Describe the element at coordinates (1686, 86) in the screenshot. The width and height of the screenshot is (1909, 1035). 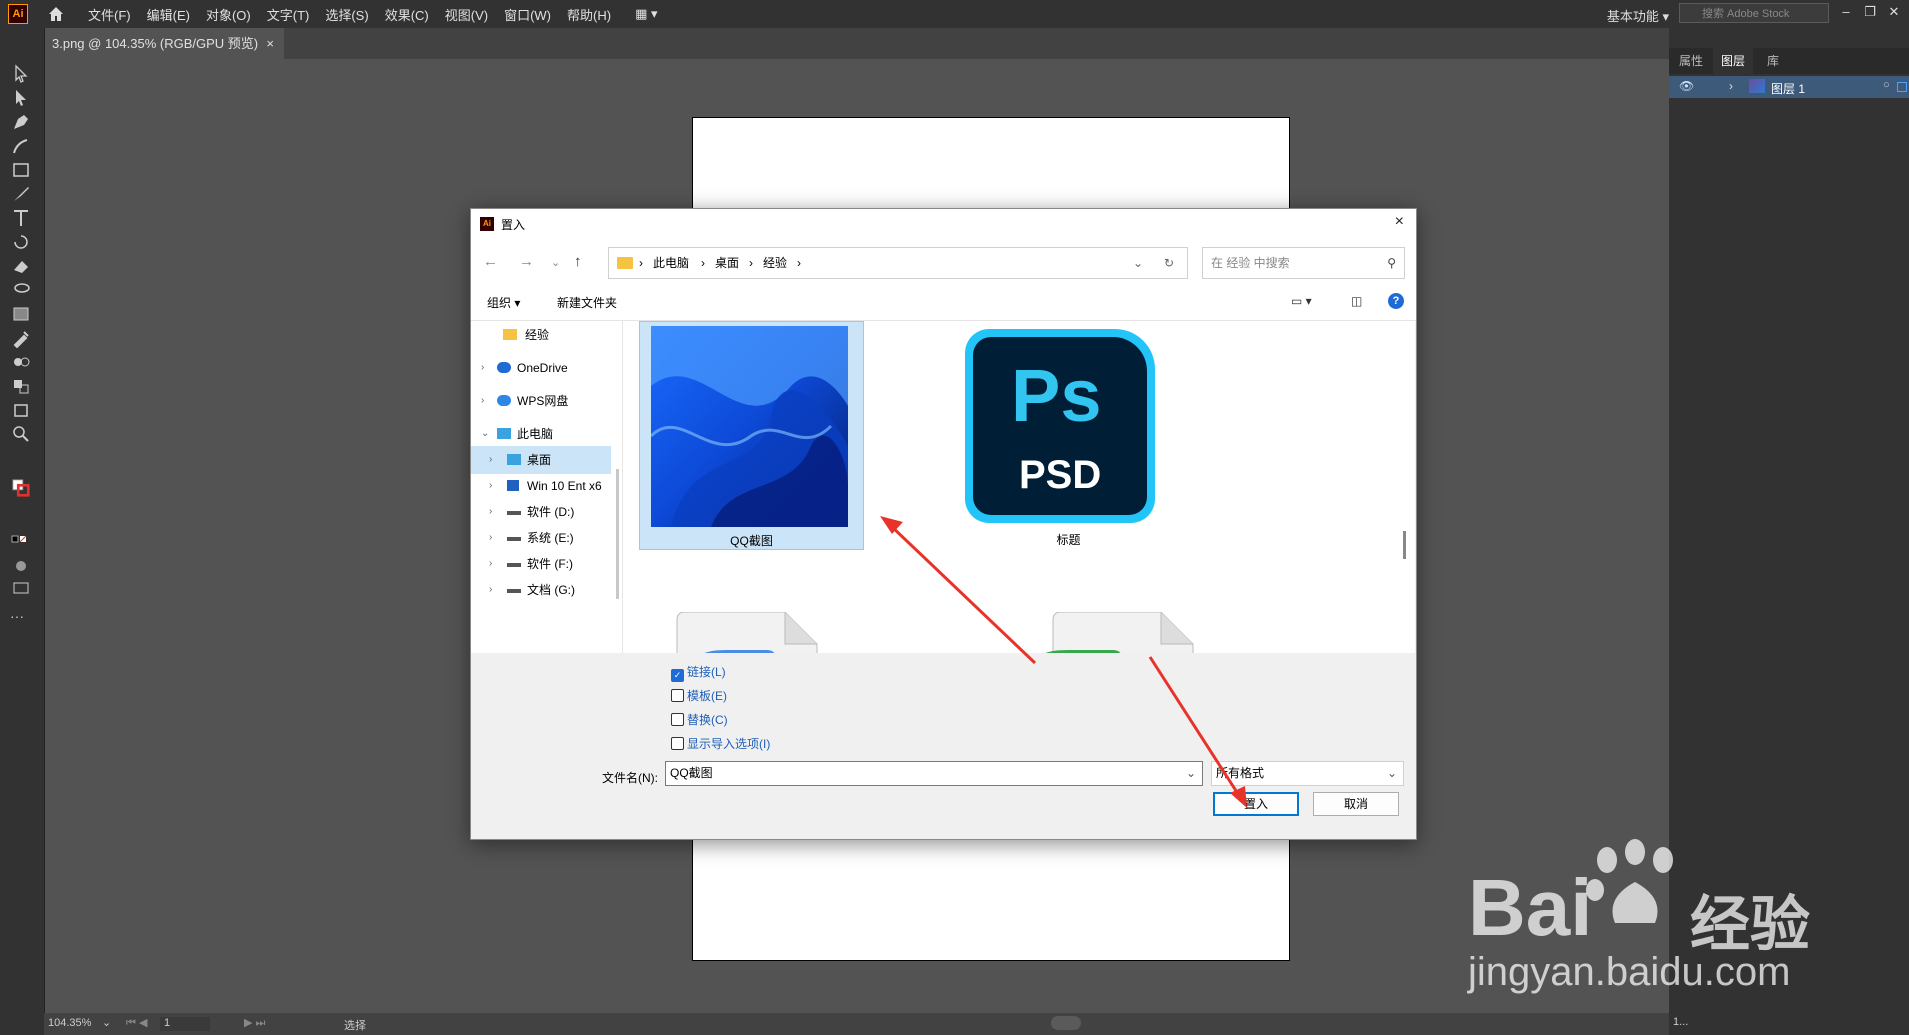
I see `visibility-eye-icon: 👁` at that location.